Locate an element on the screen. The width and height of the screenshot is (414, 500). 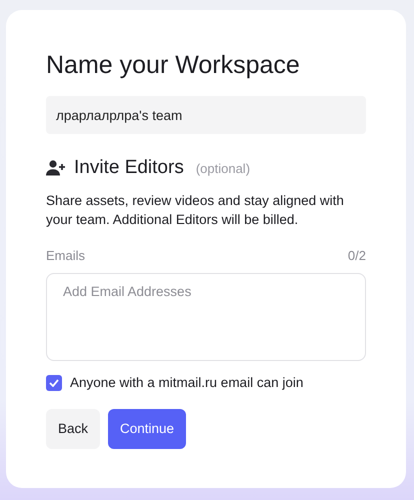
description-text: Share assets, review videos and stay aligned with your team. Additional Editors will be billed. is located at coordinates (195, 211).